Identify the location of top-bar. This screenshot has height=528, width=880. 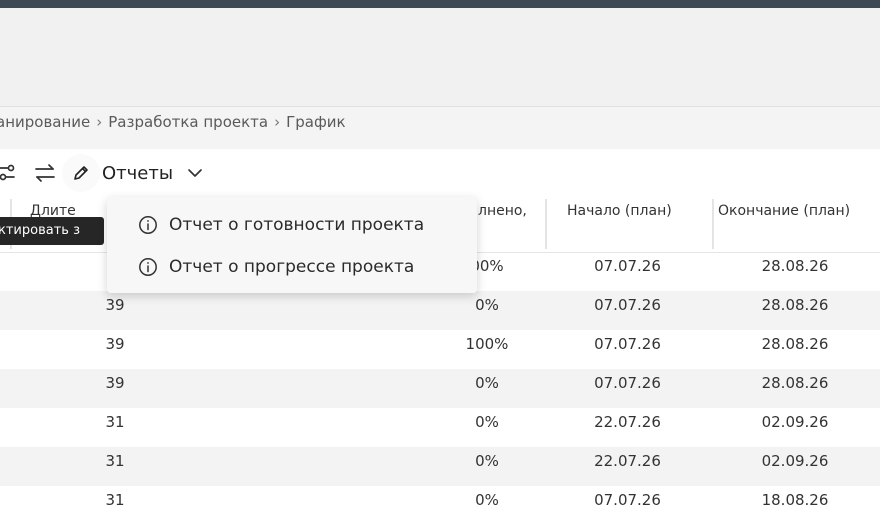
(440, 4).